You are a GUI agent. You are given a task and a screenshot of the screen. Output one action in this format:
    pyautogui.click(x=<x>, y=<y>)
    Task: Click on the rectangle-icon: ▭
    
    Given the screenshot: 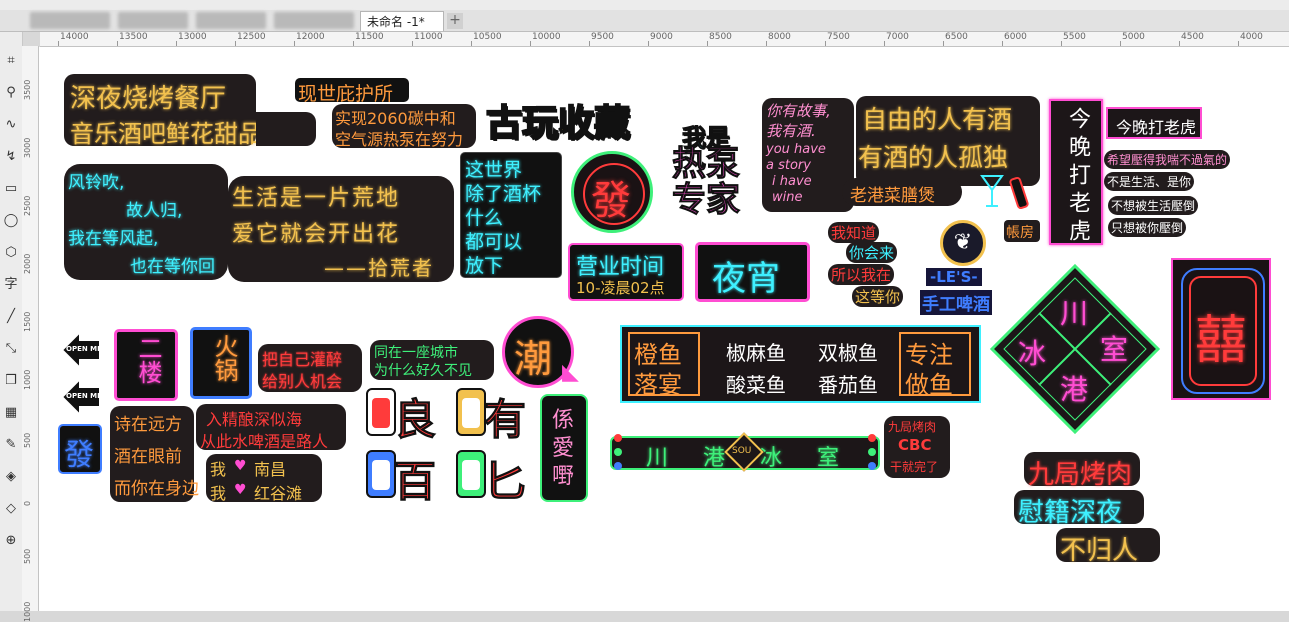 What is the action you would take?
    pyautogui.click(x=11, y=189)
    